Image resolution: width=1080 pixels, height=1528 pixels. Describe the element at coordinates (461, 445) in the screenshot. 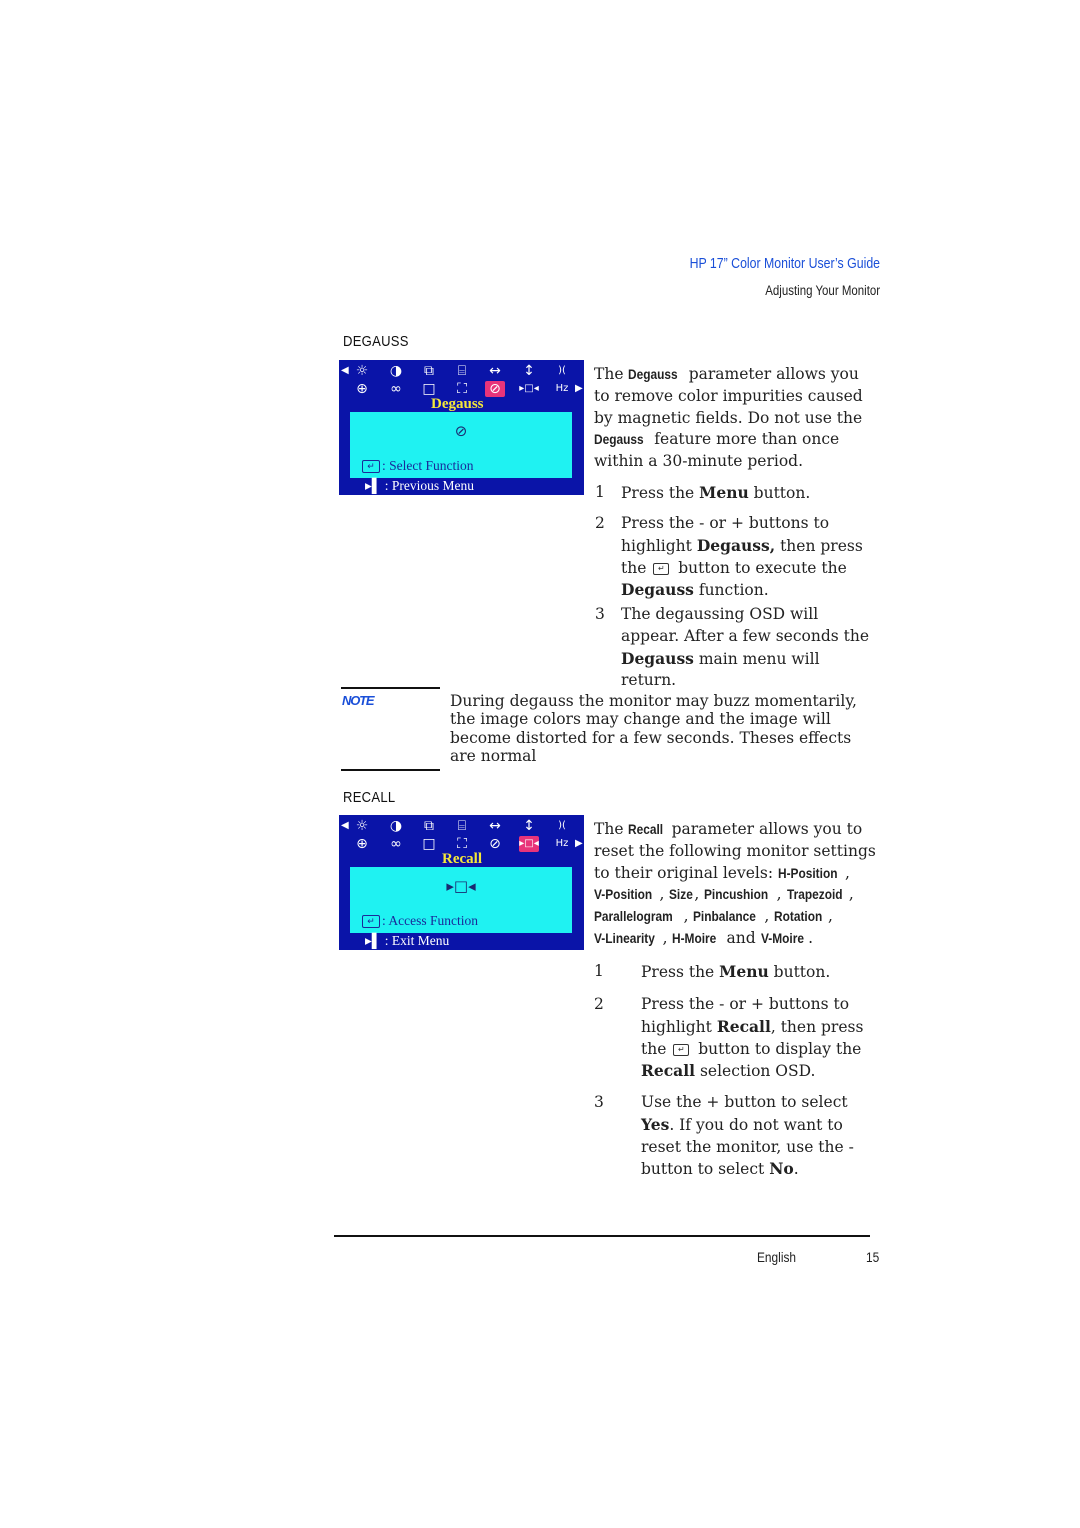

I see `osd-panel: ⊘ ↵: Select Function` at that location.